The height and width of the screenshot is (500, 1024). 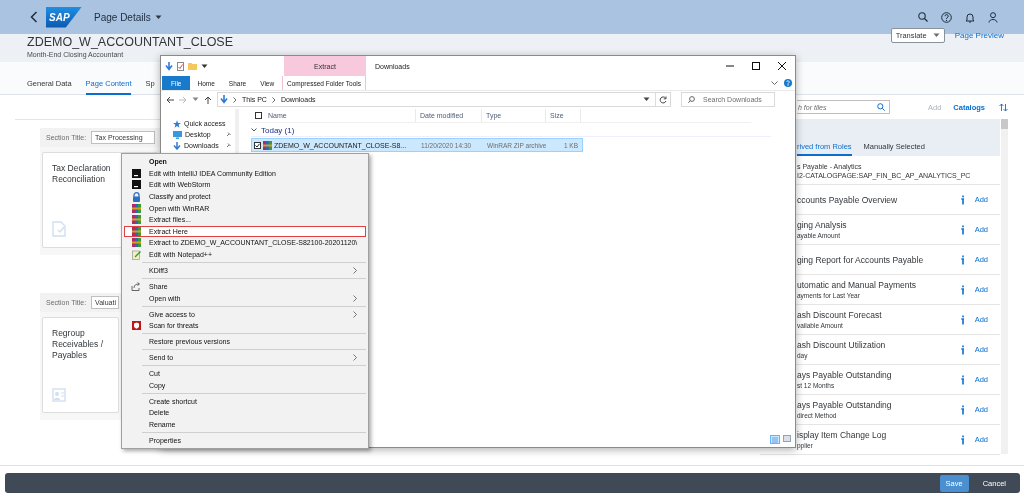 I want to click on tile-title: ging Report for Accounts Payable, so click(x=861, y=259).